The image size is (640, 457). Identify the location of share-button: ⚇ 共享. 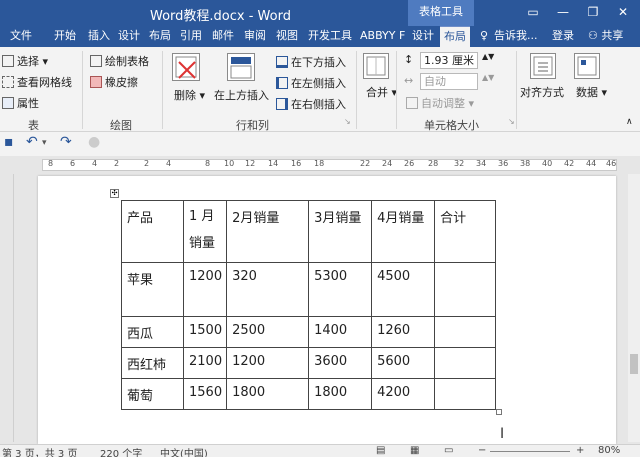
(605, 36).